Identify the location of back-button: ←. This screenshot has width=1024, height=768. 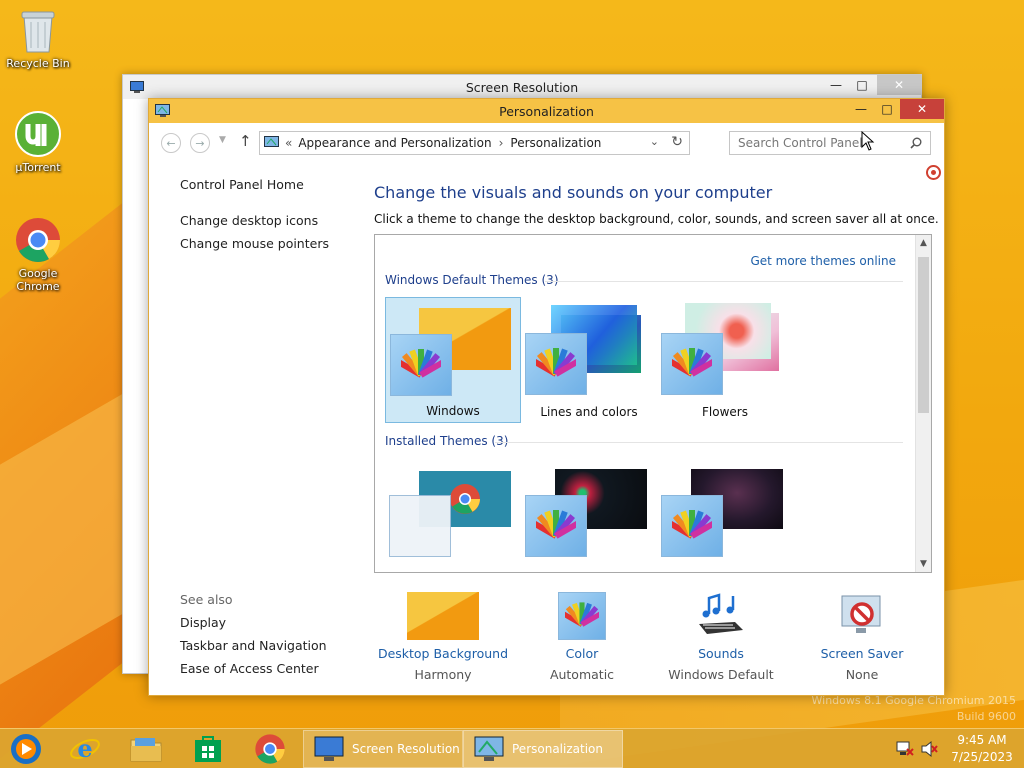
(171, 143).